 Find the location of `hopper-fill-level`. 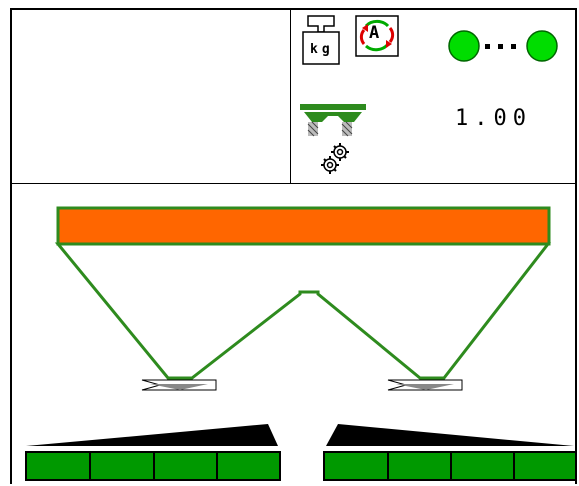

hopper-fill-level is located at coordinates (303, 226).